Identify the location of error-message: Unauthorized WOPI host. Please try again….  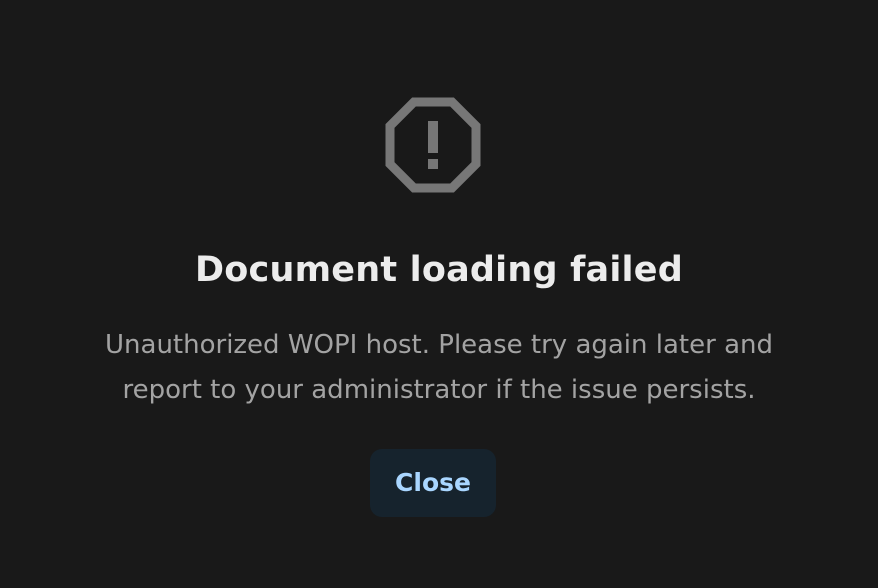
(439, 368).